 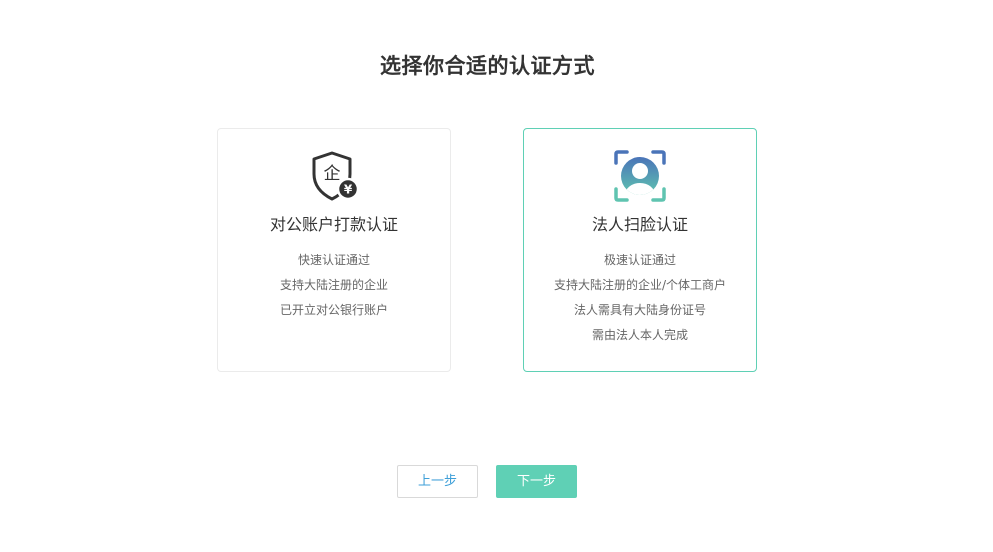 I want to click on page-title: 选择你合适的认证方式, so click(x=487, y=66).